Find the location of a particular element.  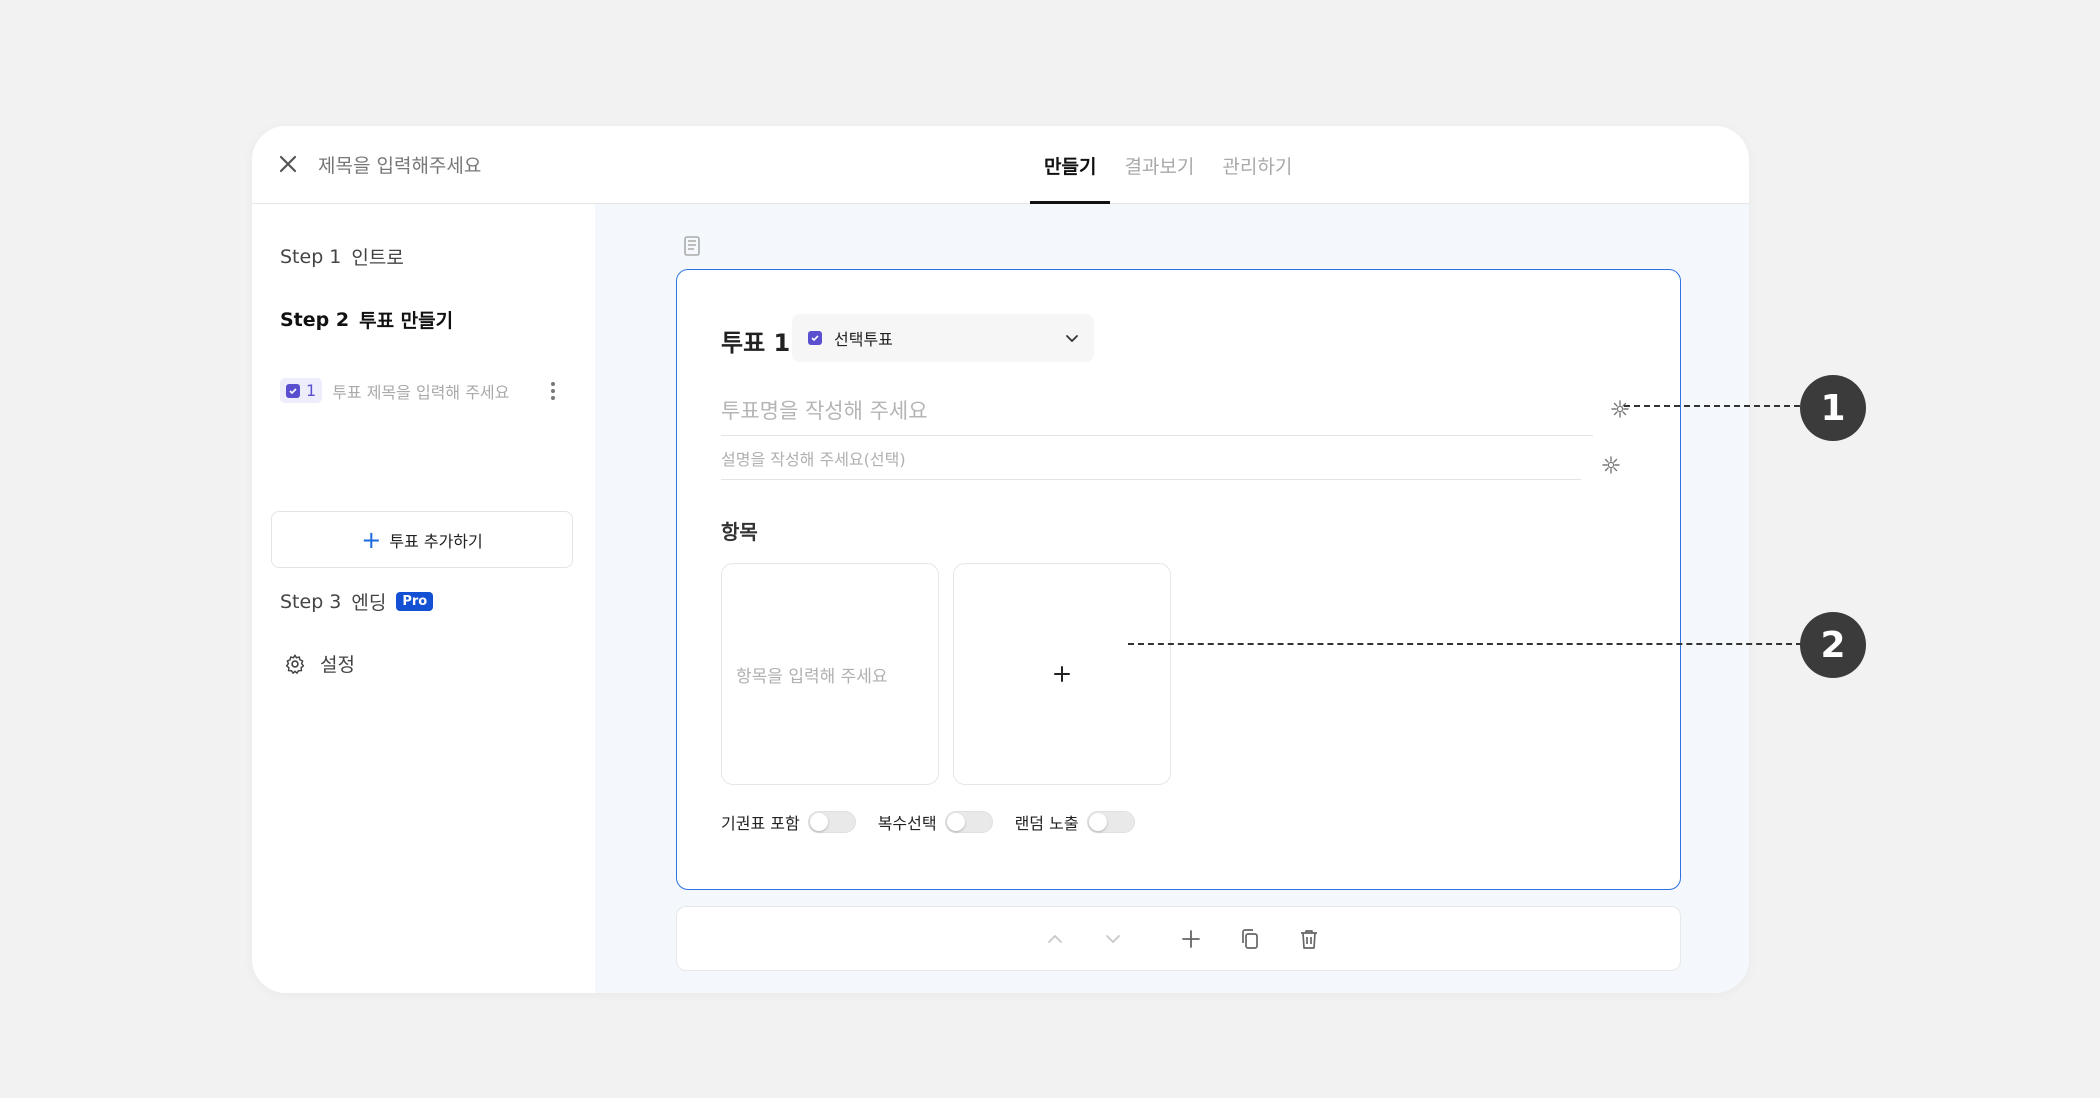

option-input-card: 항목을 입력해 주세요 is located at coordinates (830, 674).